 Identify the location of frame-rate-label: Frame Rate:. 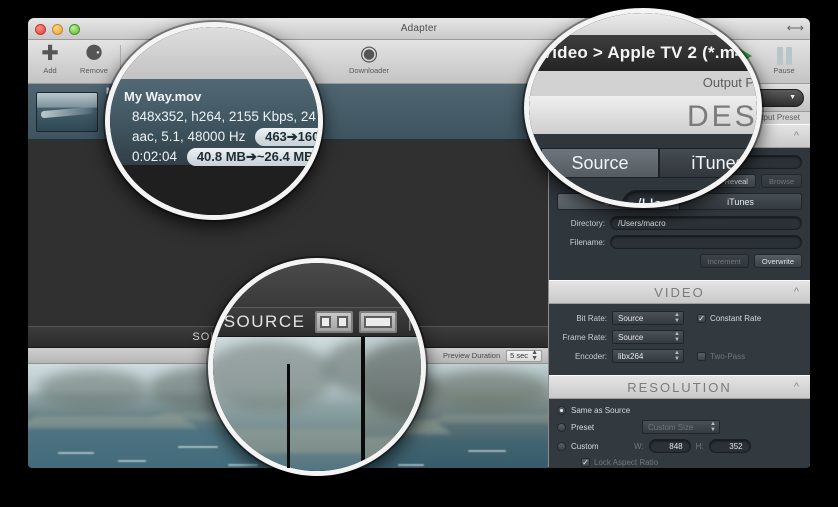
(584, 337).